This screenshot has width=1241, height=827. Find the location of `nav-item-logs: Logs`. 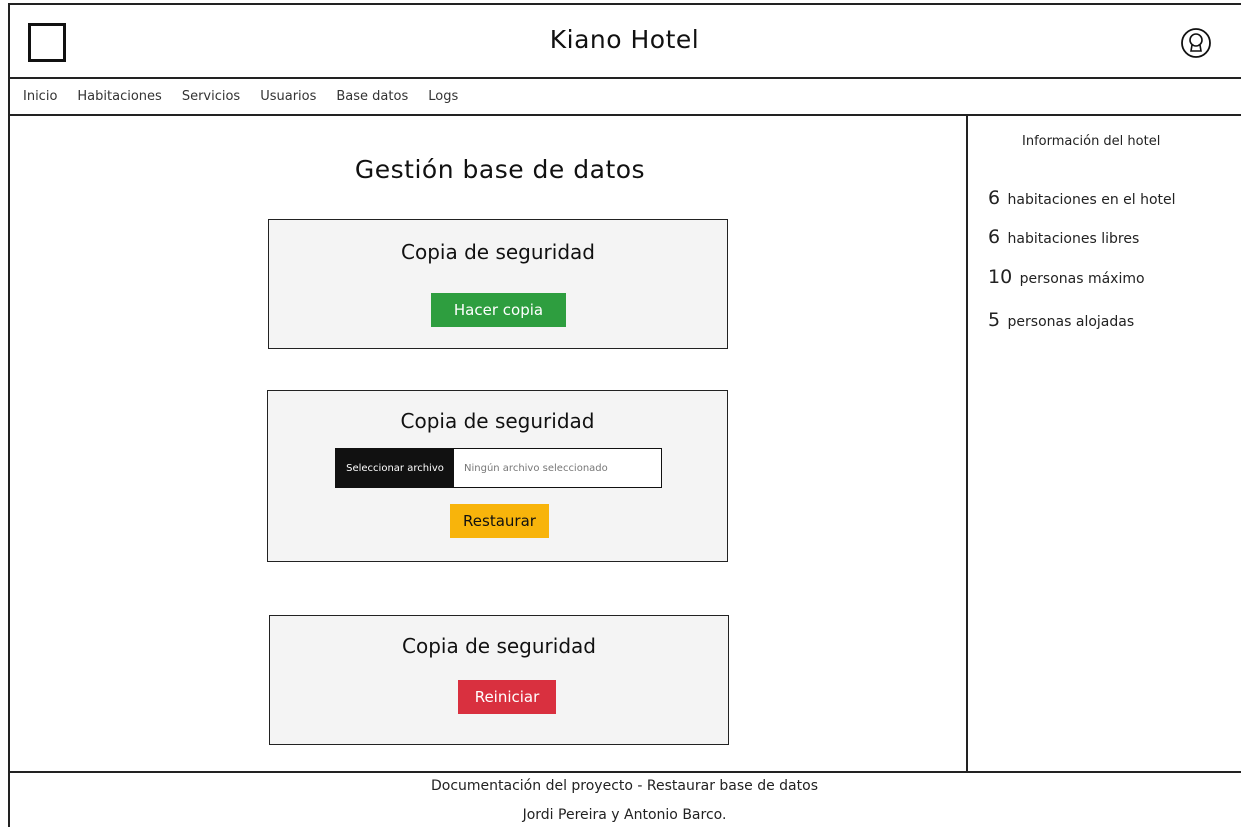

nav-item-logs: Logs is located at coordinates (443, 96).